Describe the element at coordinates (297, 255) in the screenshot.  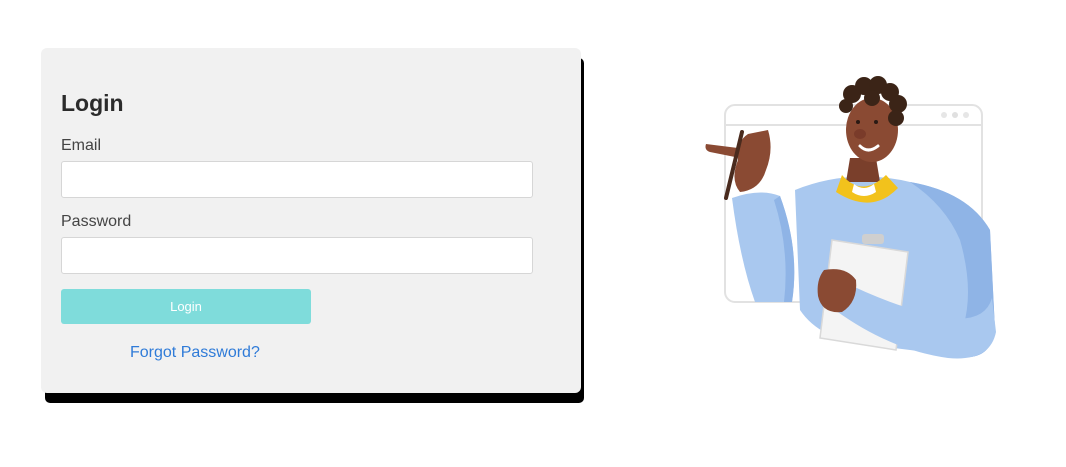
I see `password-input` at that location.